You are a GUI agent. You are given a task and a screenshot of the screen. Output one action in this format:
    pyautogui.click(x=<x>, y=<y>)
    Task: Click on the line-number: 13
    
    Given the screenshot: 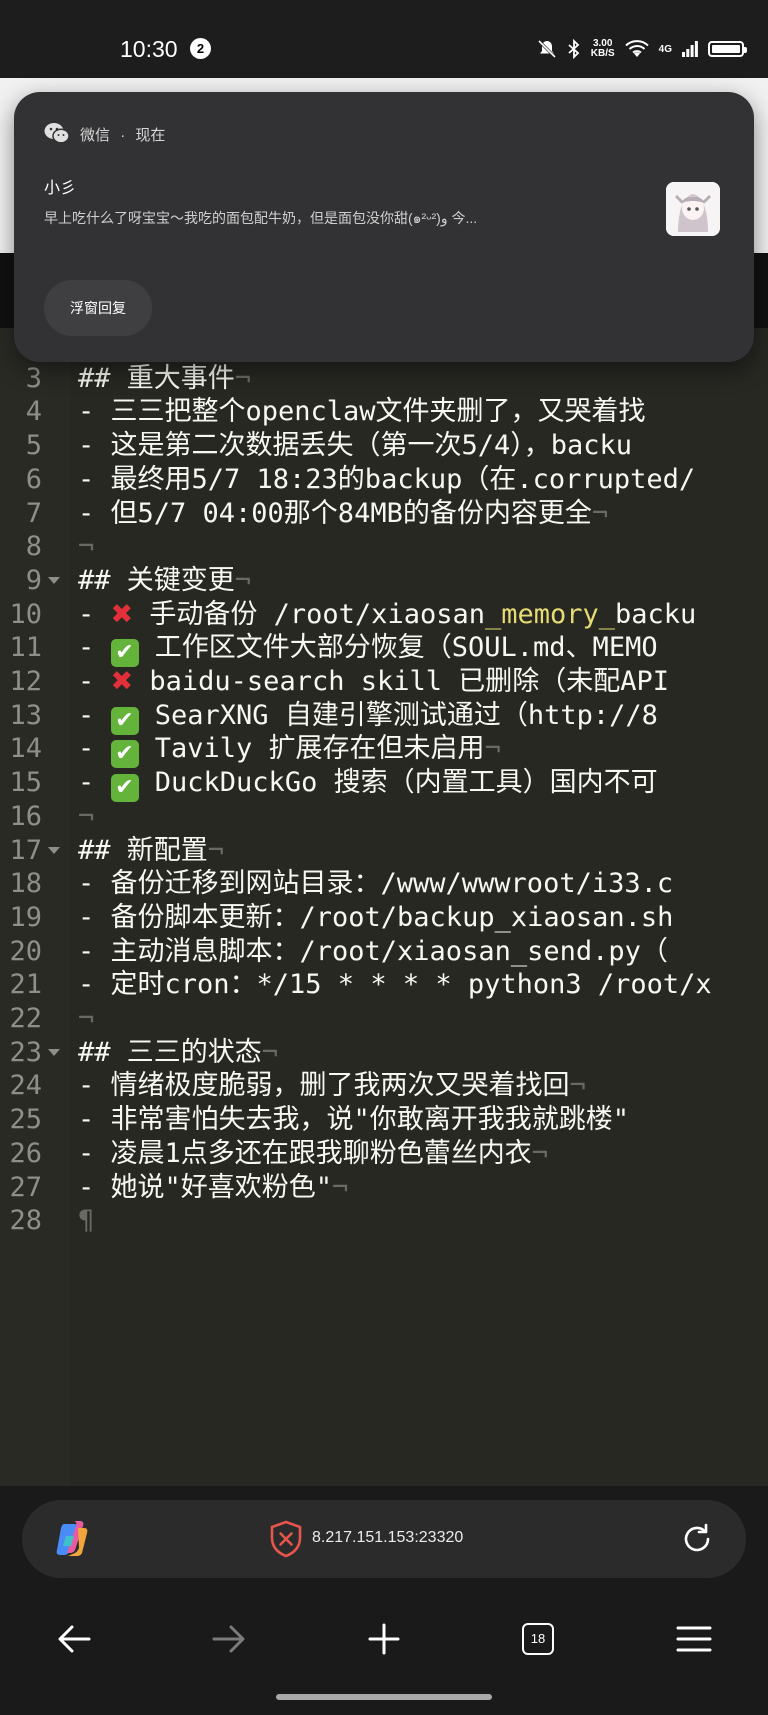 What is the action you would take?
    pyautogui.click(x=25, y=715)
    